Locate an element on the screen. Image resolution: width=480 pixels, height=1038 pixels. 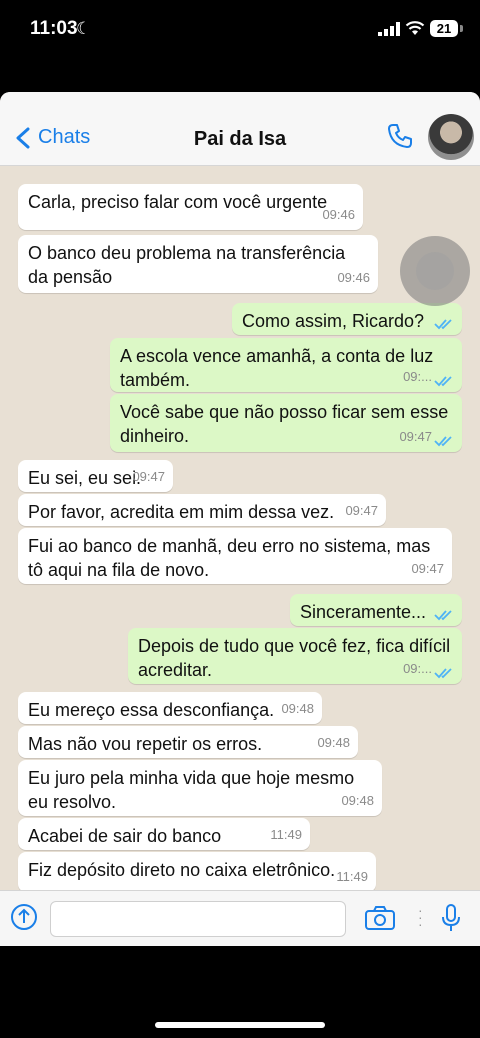
status-time: 11:03 is located at coordinates (54, 28).